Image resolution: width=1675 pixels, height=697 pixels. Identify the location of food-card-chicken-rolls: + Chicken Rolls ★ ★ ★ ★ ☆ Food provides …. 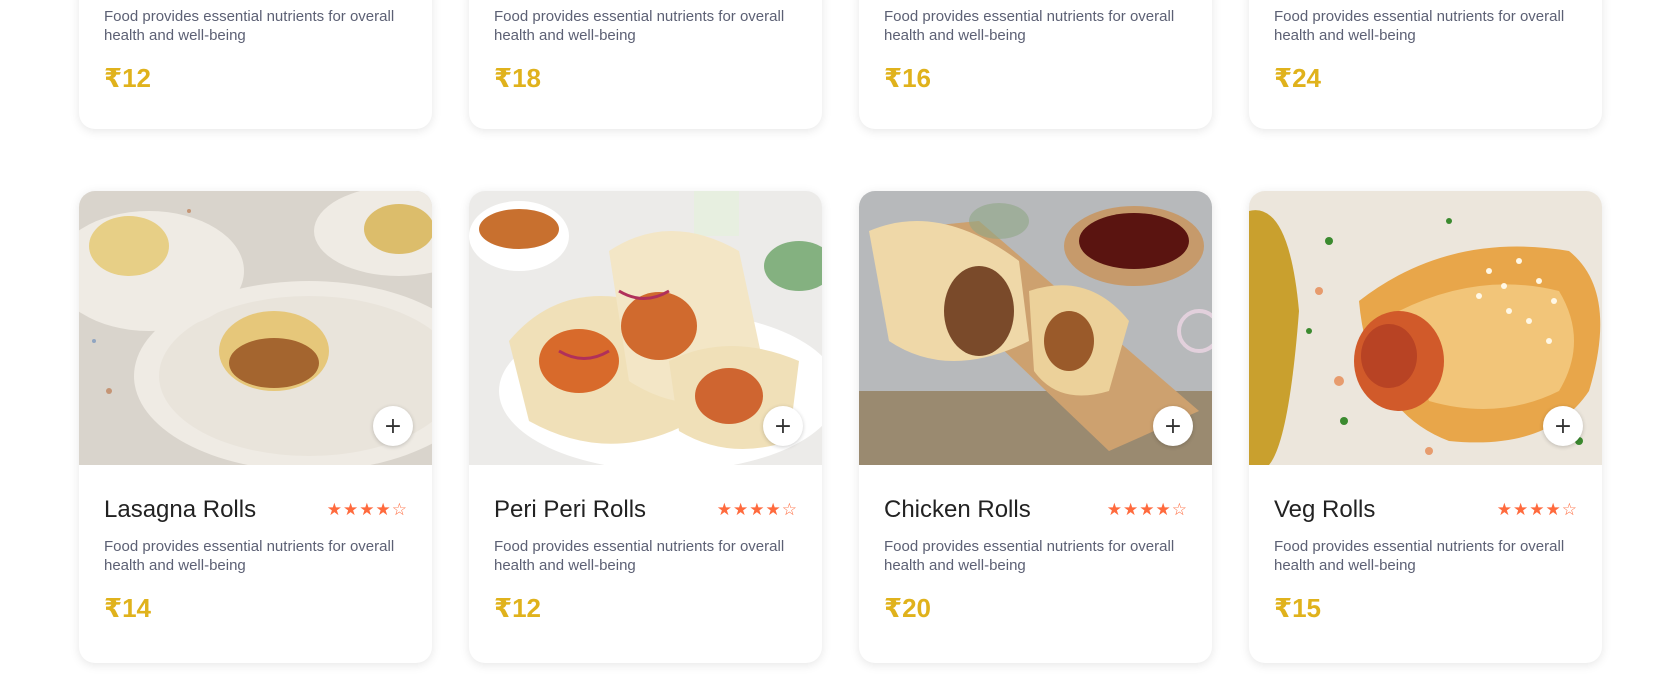
(1035, 427).